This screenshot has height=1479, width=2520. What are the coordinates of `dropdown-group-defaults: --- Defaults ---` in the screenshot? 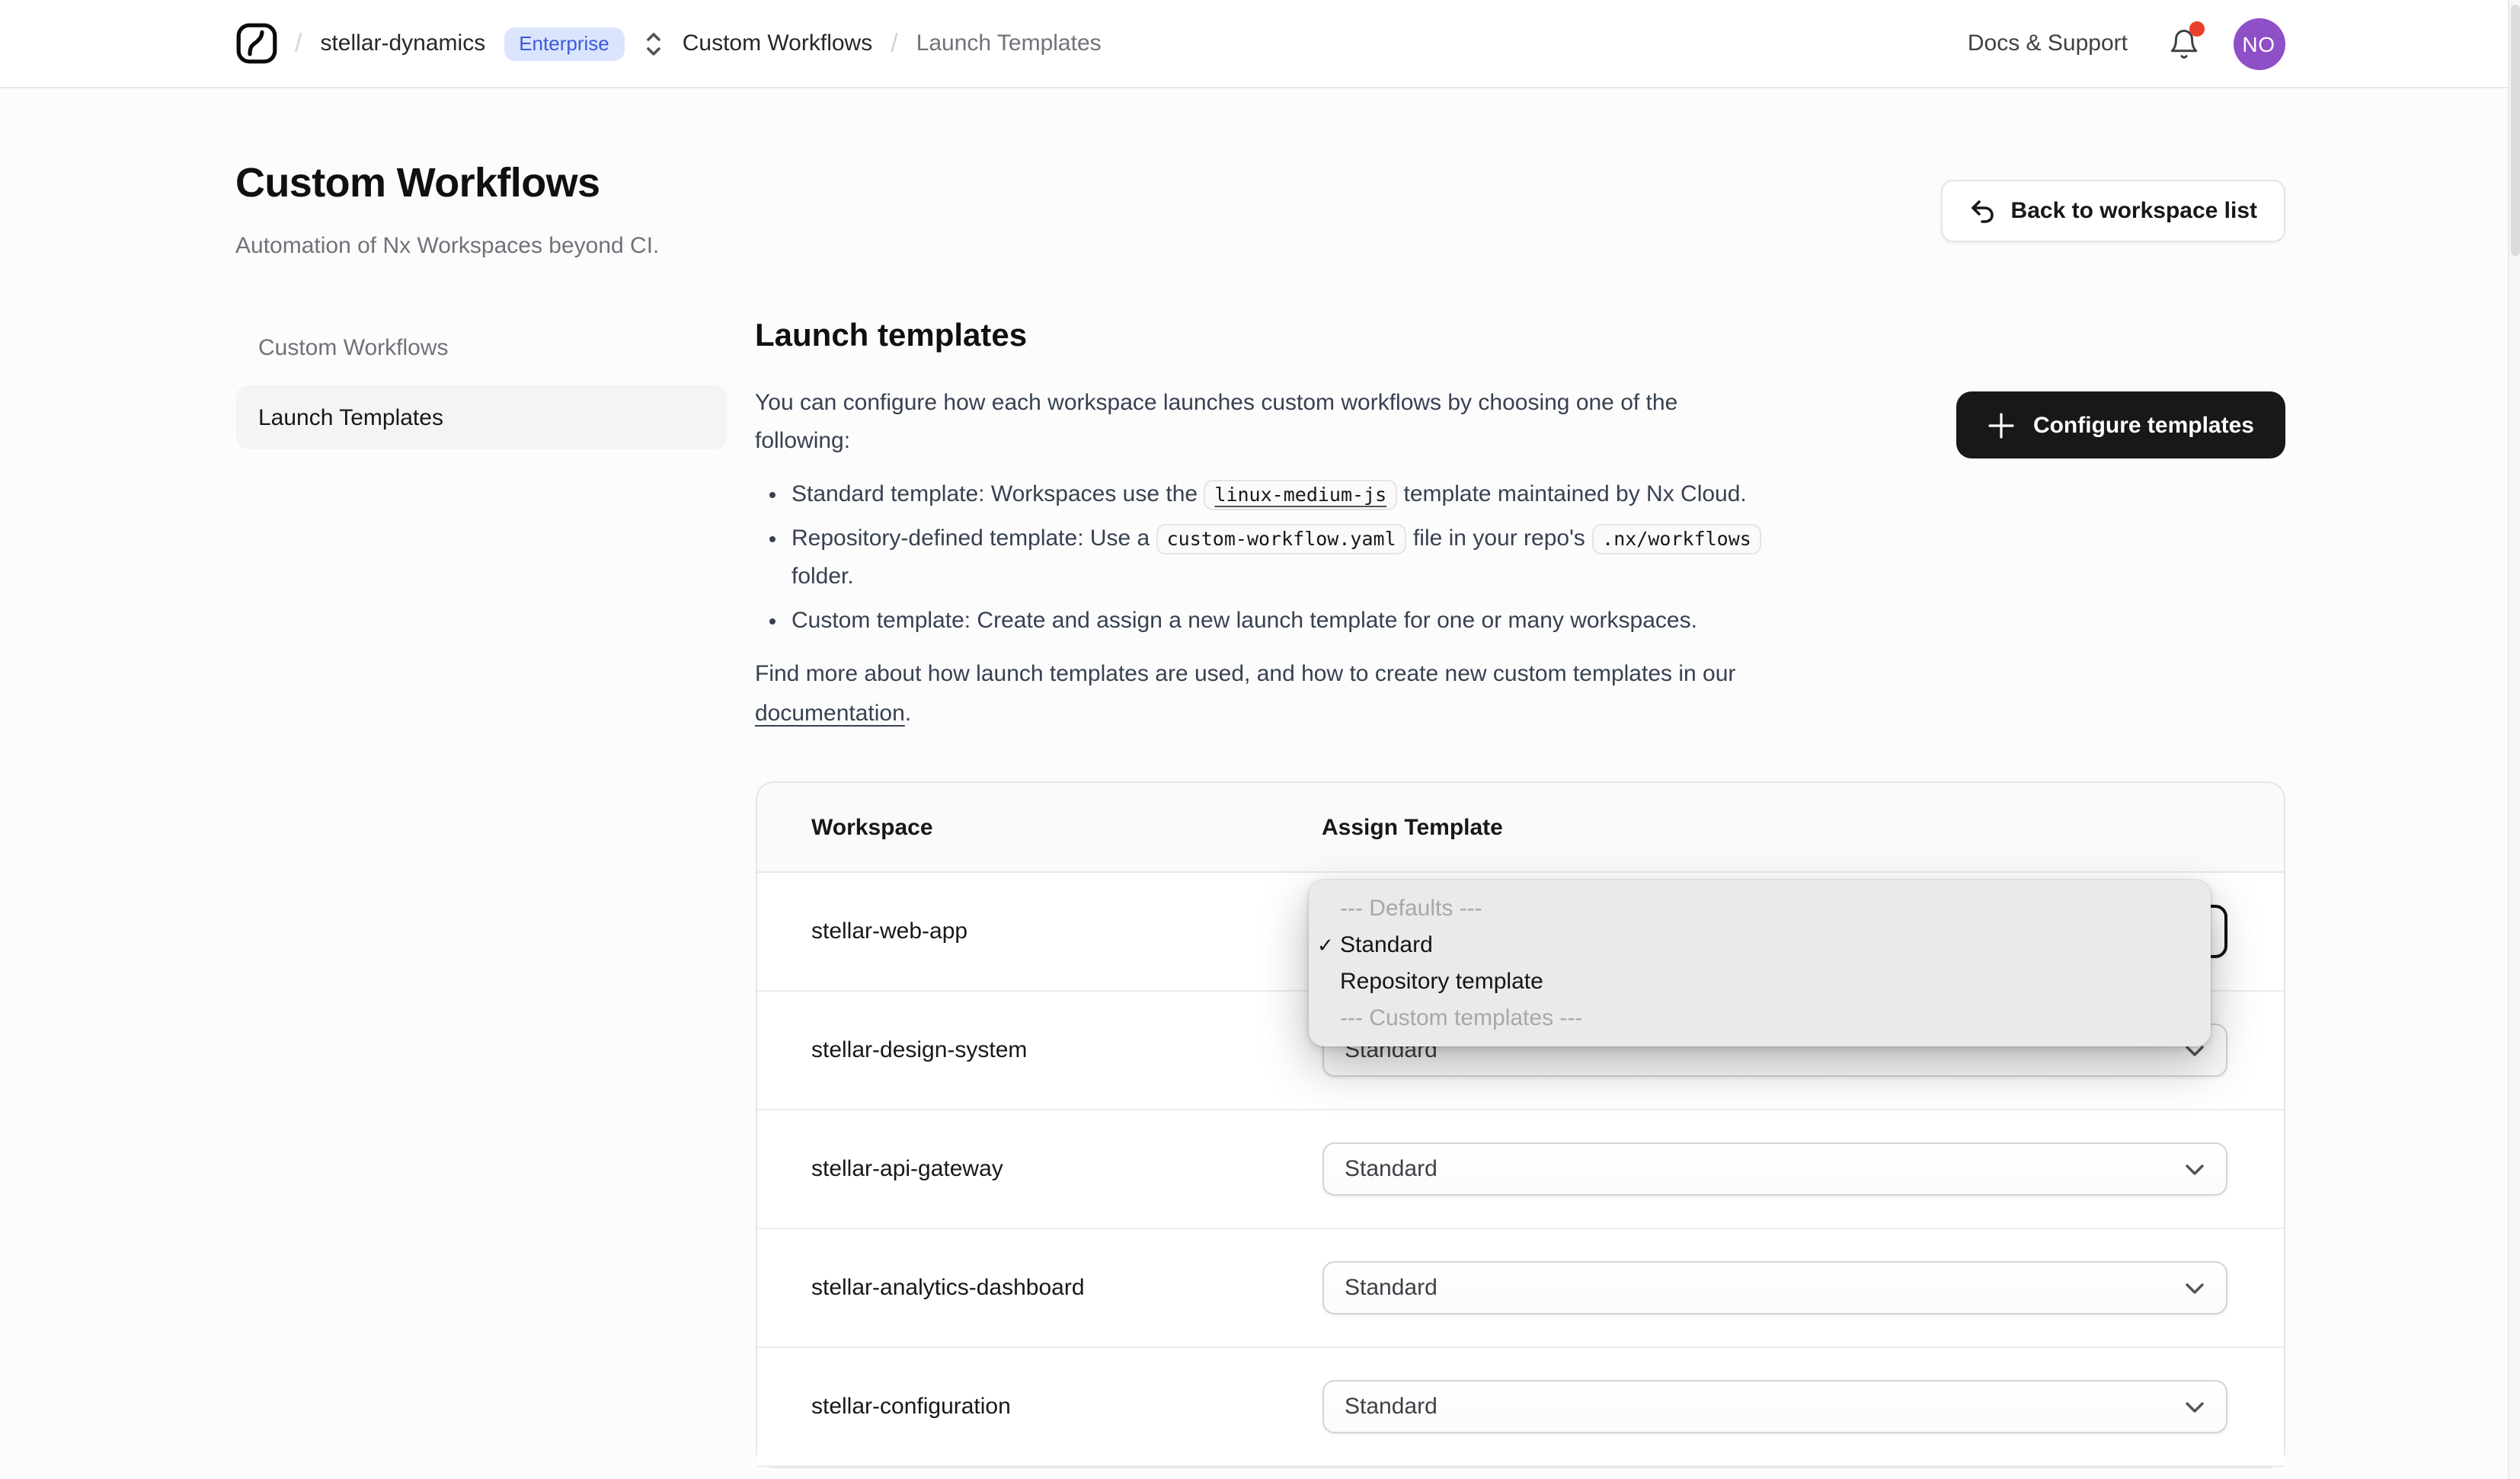 It's located at (1411, 909).